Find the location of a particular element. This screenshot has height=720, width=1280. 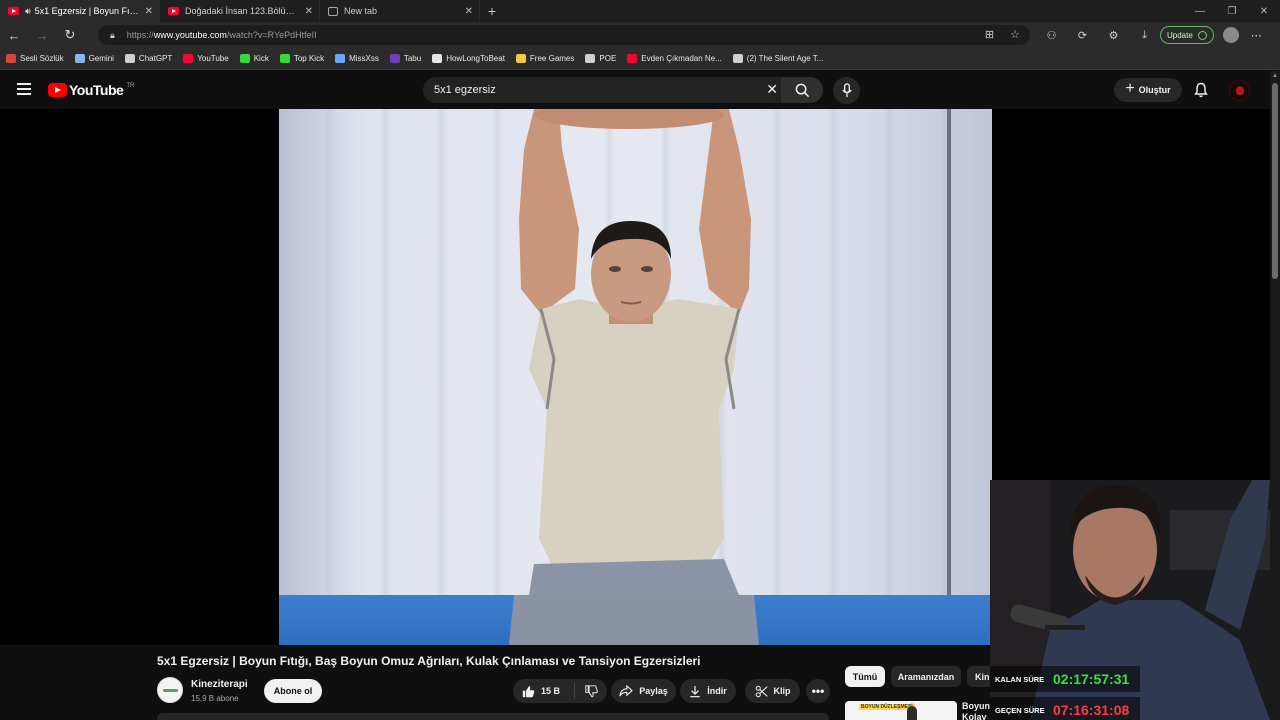

reload-button: ↻ is located at coordinates (70, 35).